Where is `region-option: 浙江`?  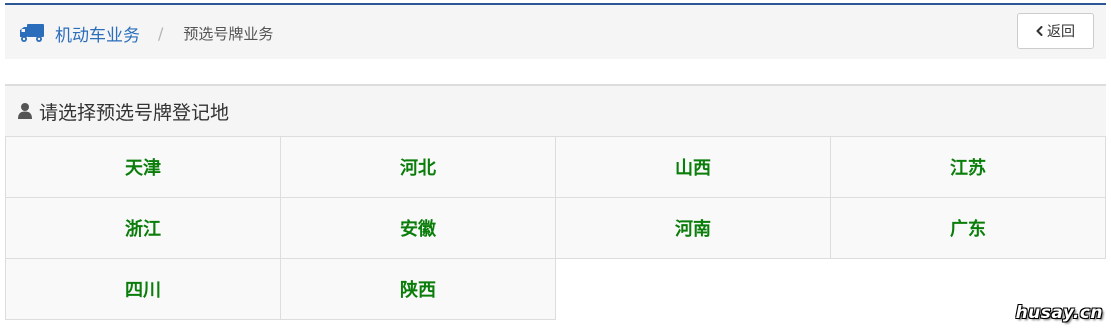 region-option: 浙江 is located at coordinates (143, 228).